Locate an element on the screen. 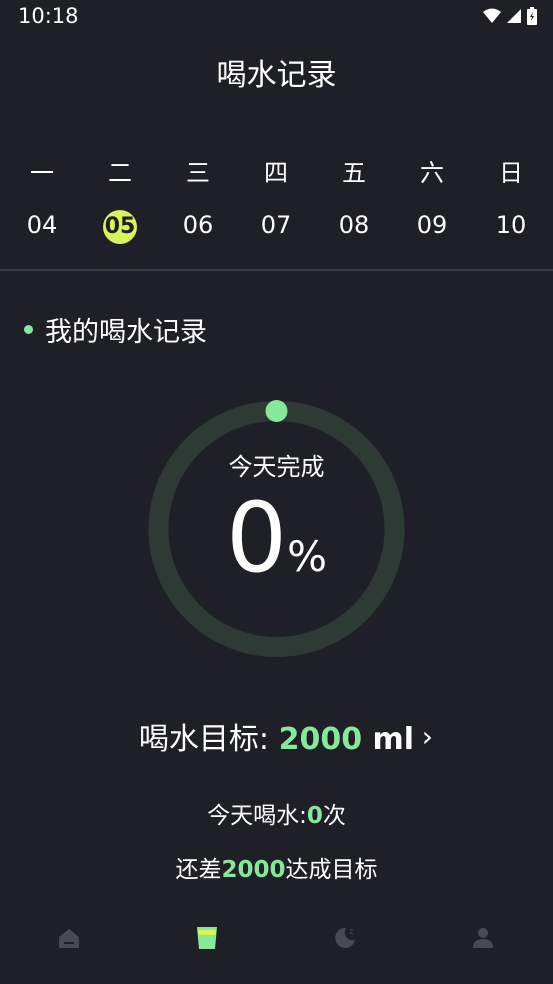  bottom-nav: z is located at coordinates (276, 940).